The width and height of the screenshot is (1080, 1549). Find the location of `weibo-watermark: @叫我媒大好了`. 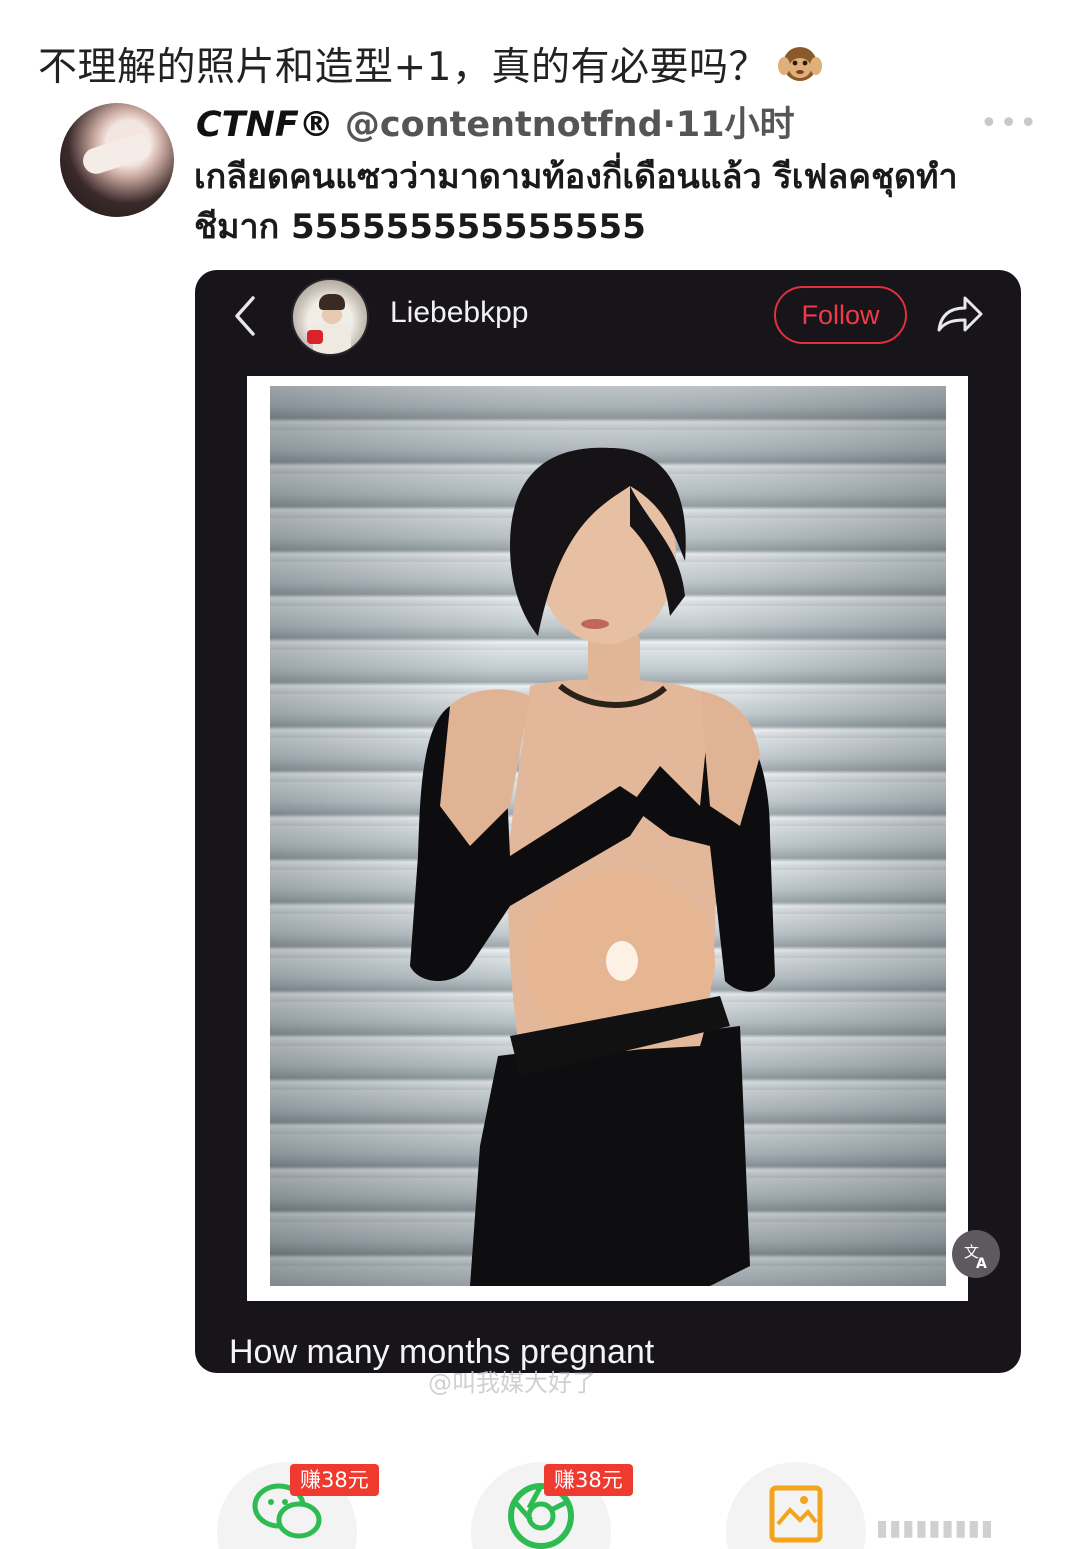

weibo-watermark: @叫我媒大好了 is located at coordinates (512, 1383).